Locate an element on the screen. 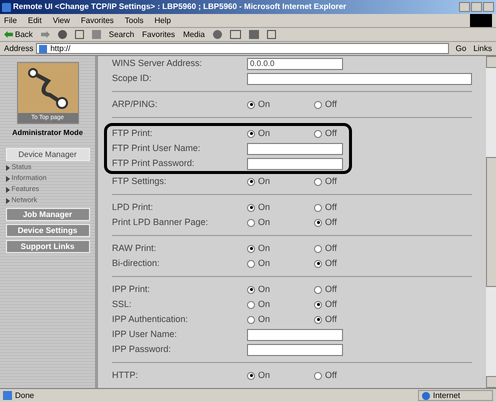 This screenshot has height=402, width=496. address-label: Address is located at coordinates (19, 48).